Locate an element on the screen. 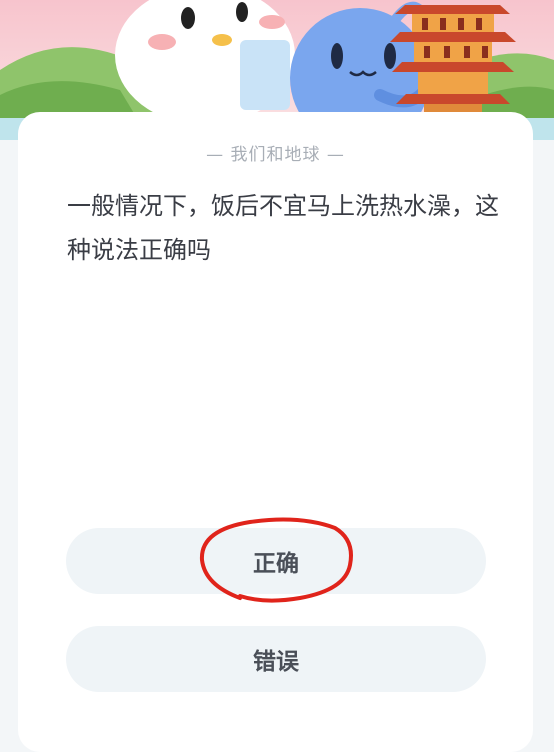 The height and width of the screenshot is (752, 554). category-label: 我们和地球 is located at coordinates (275, 155).